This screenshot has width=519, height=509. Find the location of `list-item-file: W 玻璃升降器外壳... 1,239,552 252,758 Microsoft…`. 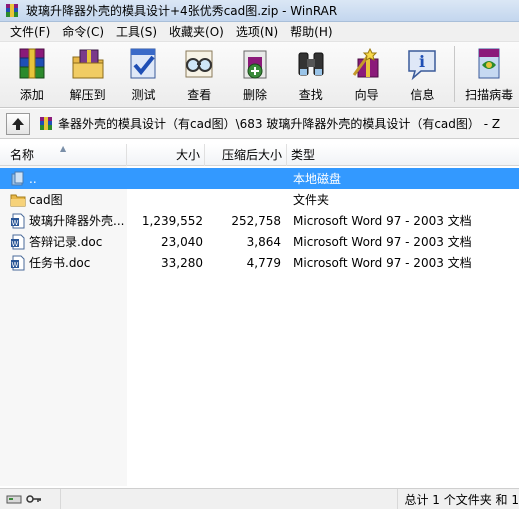

list-item-file: W 玻璃升降器外壳... 1,239,552 252,758 Microsoft… is located at coordinates (259, 220).